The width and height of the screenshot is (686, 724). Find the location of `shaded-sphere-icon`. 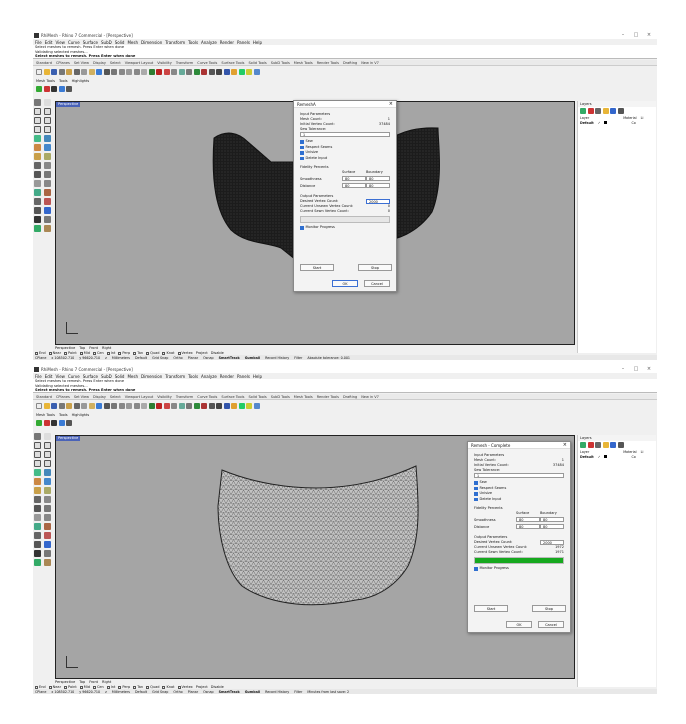

shaded-sphere-icon is located at coordinates (219, 405).